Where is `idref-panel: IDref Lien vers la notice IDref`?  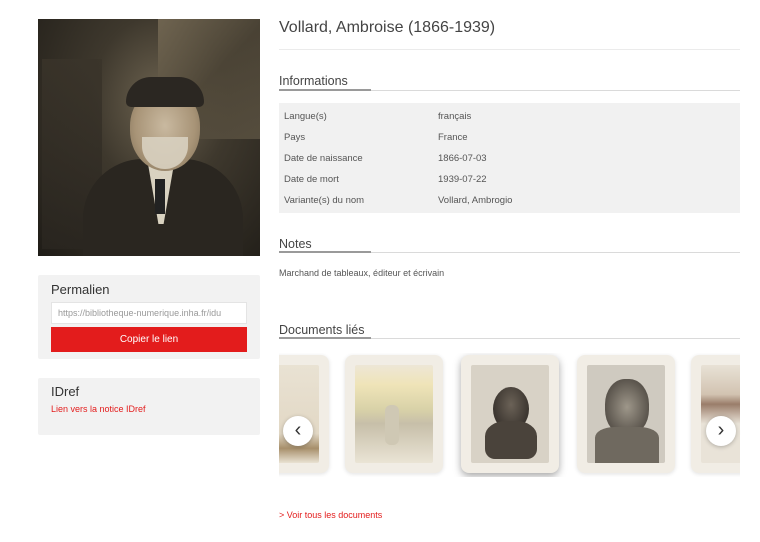
idref-panel: IDref Lien vers la notice IDref is located at coordinates (149, 406).